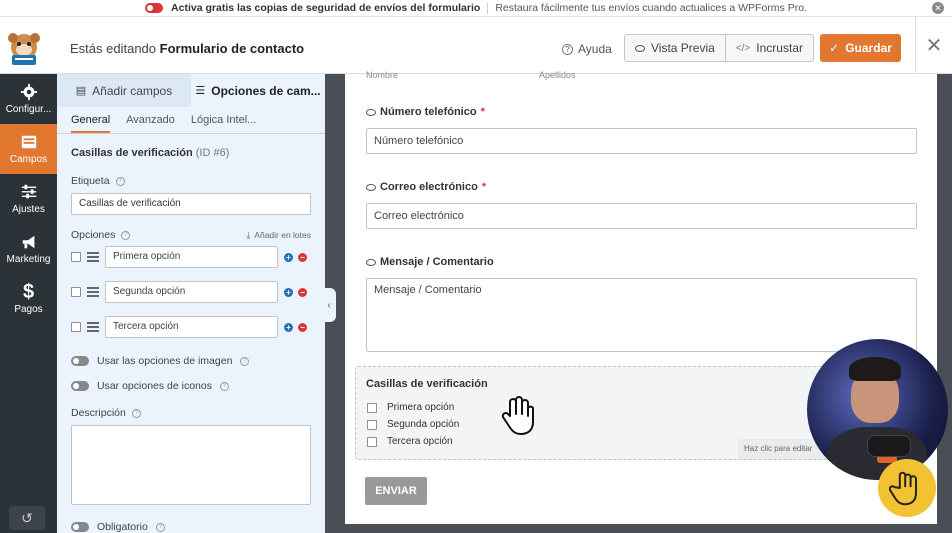 The width and height of the screenshot is (952, 533). What do you see at coordinates (488, 8) in the screenshot?
I see `notice-separator` at bounding box center [488, 8].